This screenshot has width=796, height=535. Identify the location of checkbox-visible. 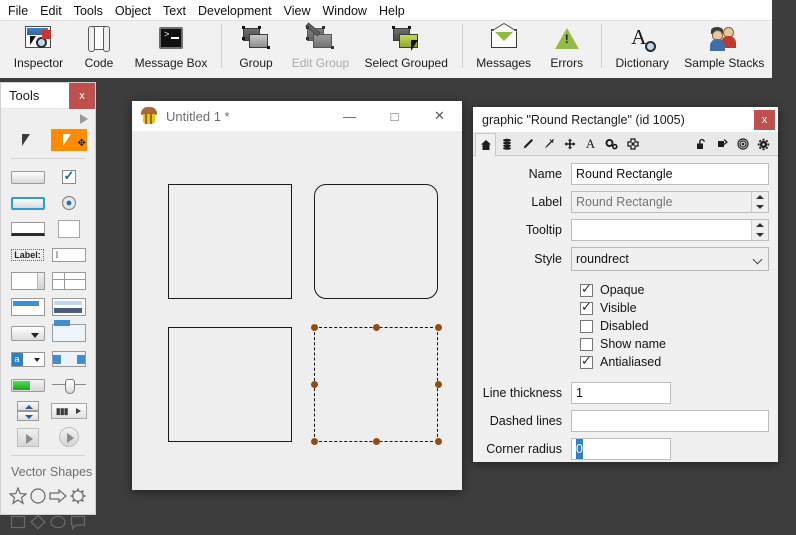
(586, 307).